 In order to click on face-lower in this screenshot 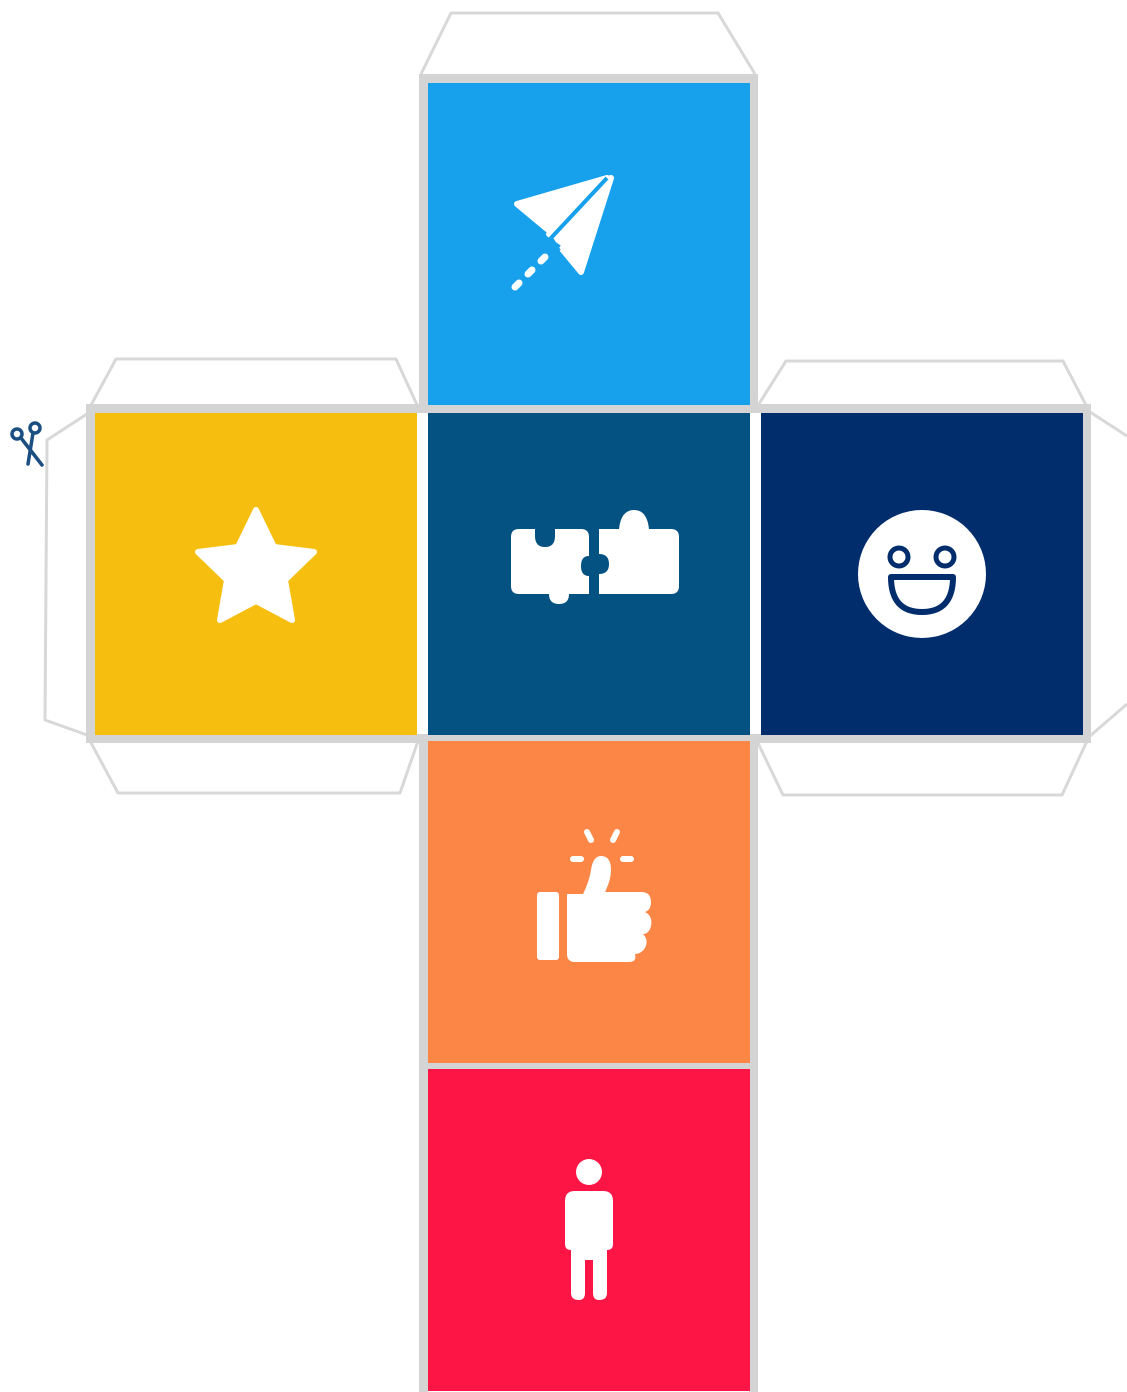, I will do `click(589, 902)`.